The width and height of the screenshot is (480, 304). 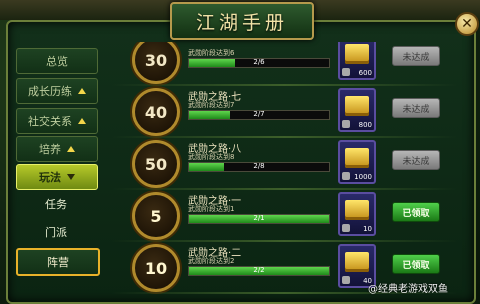 I want to click on list-item: 5 武勋之路·一 武勋阶段达到1 2/1 10 已领取, so click(x=284, y=216).